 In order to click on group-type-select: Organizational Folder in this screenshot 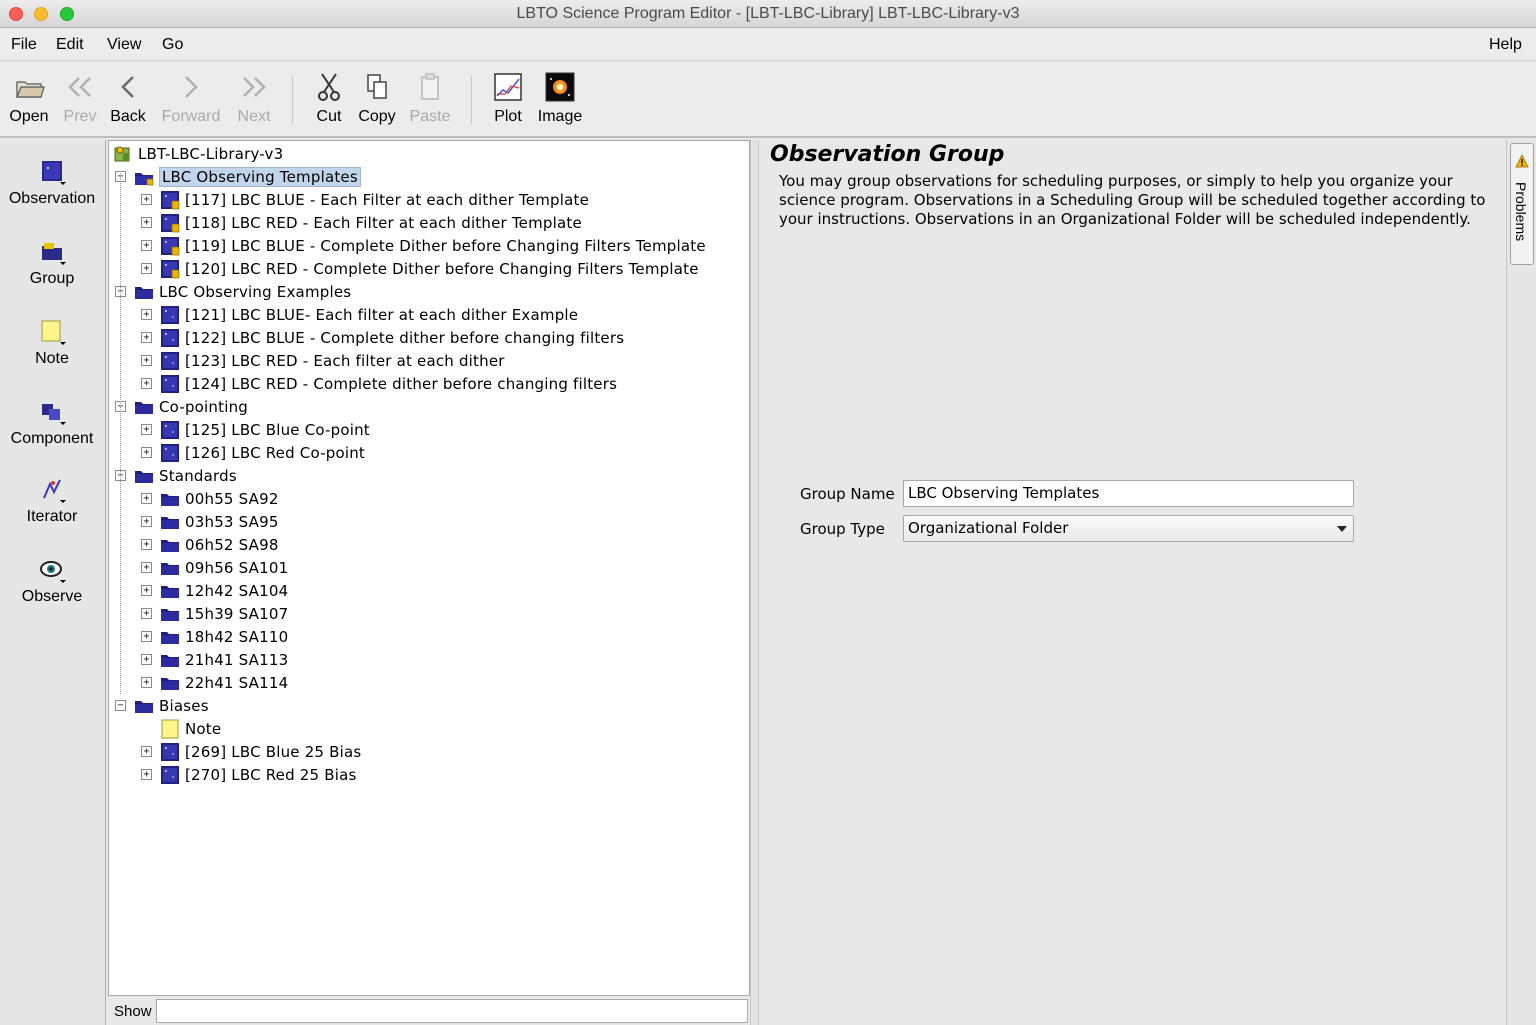, I will do `click(1128, 528)`.